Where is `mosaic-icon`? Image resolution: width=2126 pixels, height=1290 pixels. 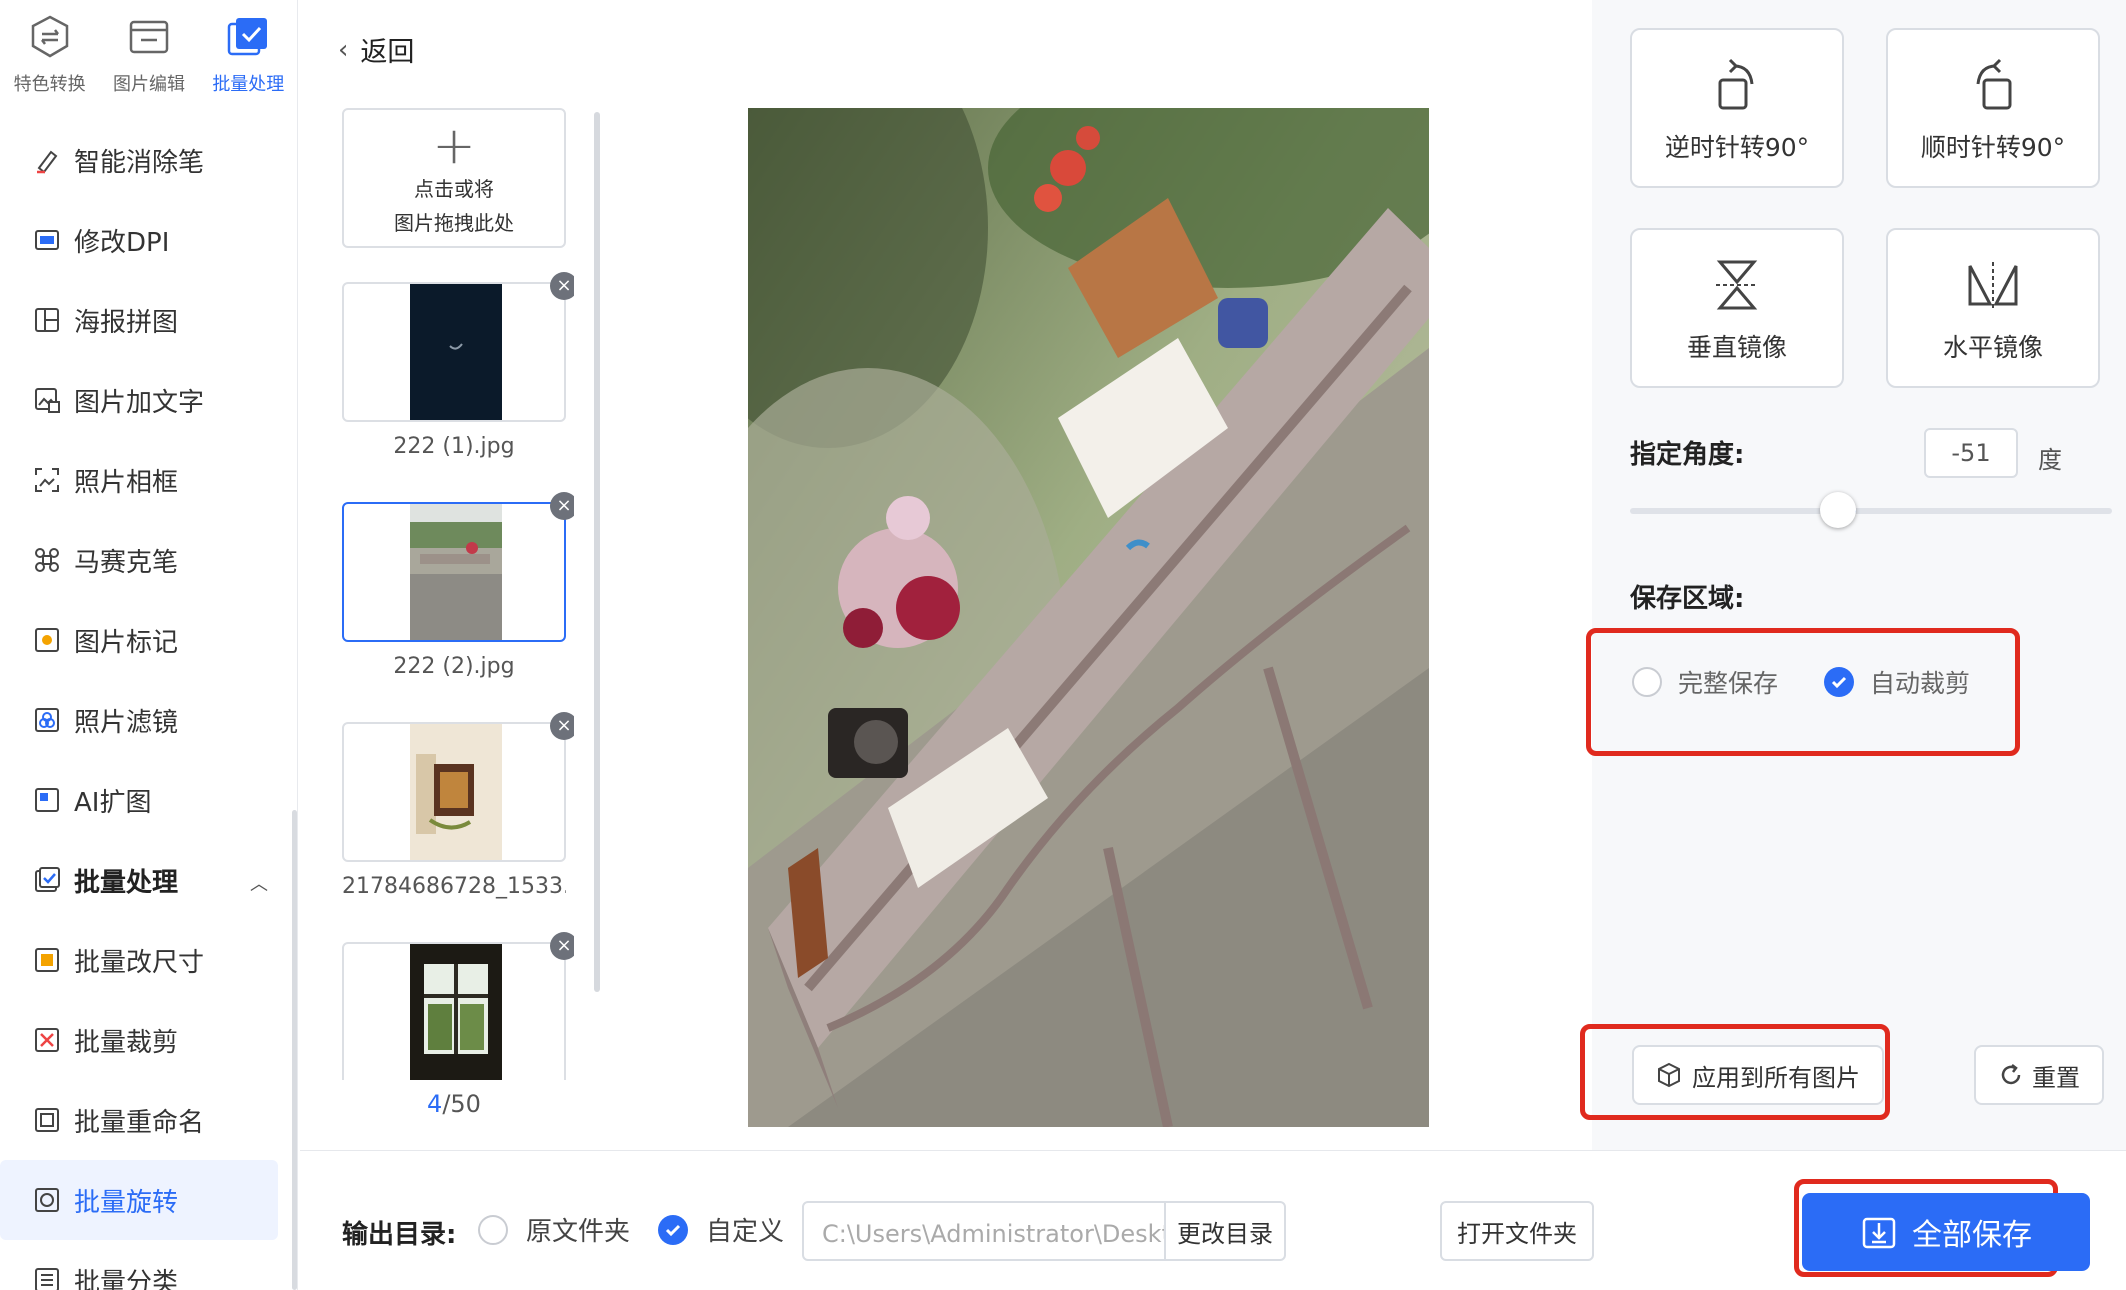
mosaic-icon is located at coordinates (47, 560).